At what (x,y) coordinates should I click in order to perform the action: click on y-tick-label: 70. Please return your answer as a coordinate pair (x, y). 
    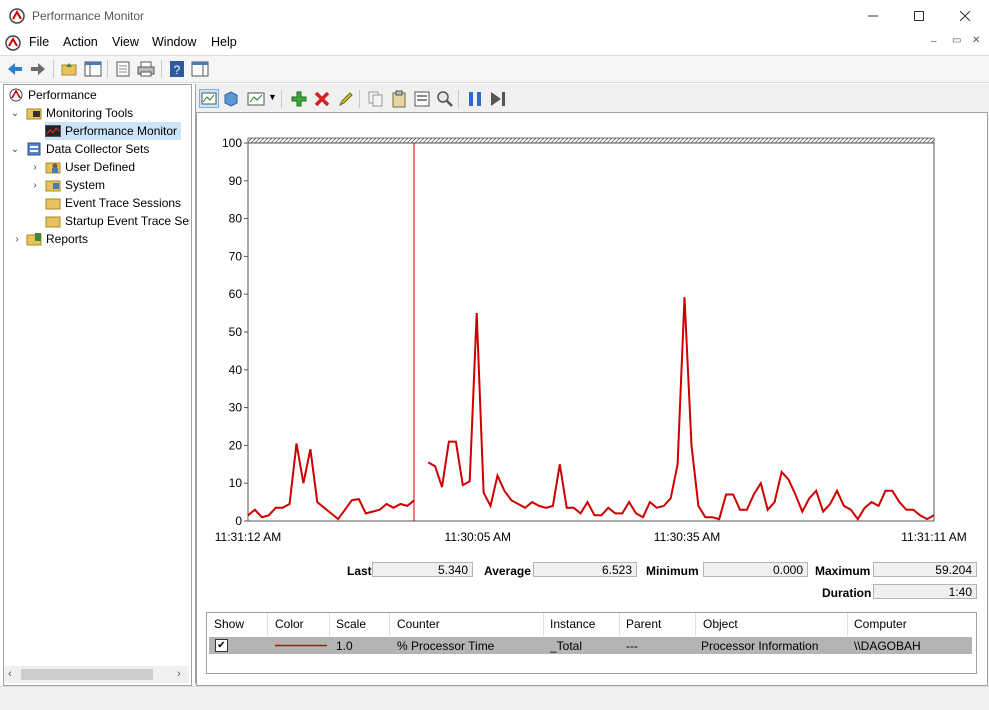
    Looking at the image, I should click on (236, 256).